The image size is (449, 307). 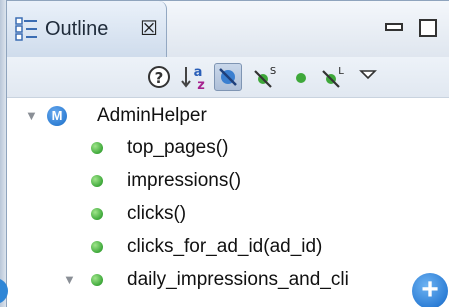 I want to click on close-icon: ☒, so click(x=149, y=29).